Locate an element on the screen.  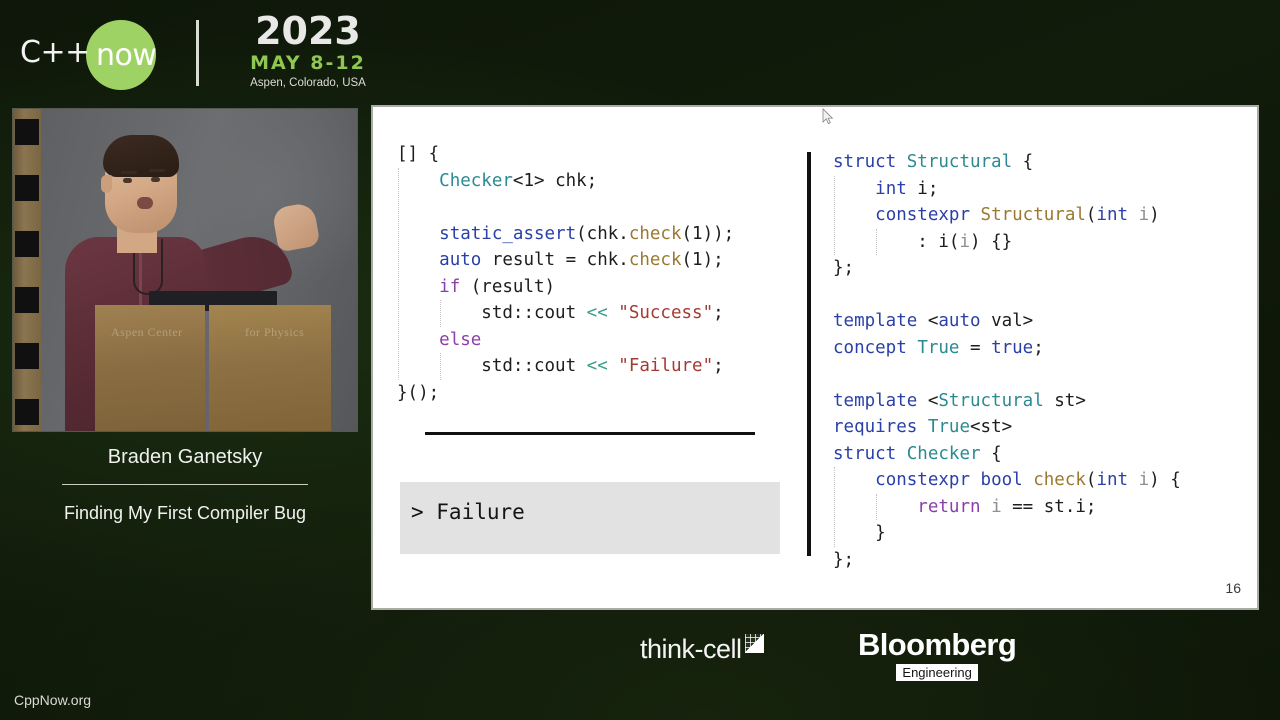
code-line: struct Structural { is located at coordinates (1007, 162).